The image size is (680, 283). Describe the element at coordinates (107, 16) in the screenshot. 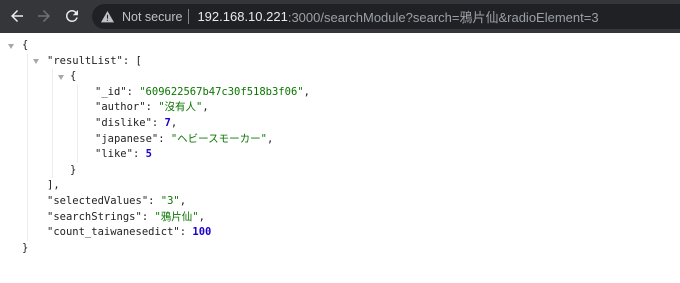

I see `warning-triangle-icon` at that location.